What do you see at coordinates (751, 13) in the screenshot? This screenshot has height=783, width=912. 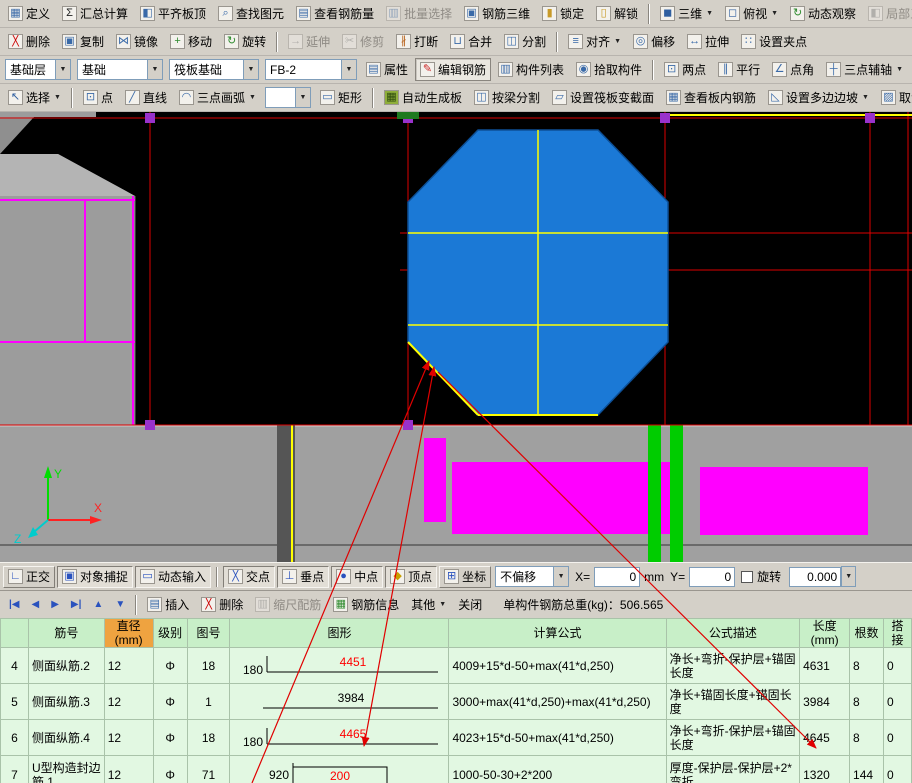 I see `top-view-dropdown: ◻ 俯视 ▼` at bounding box center [751, 13].